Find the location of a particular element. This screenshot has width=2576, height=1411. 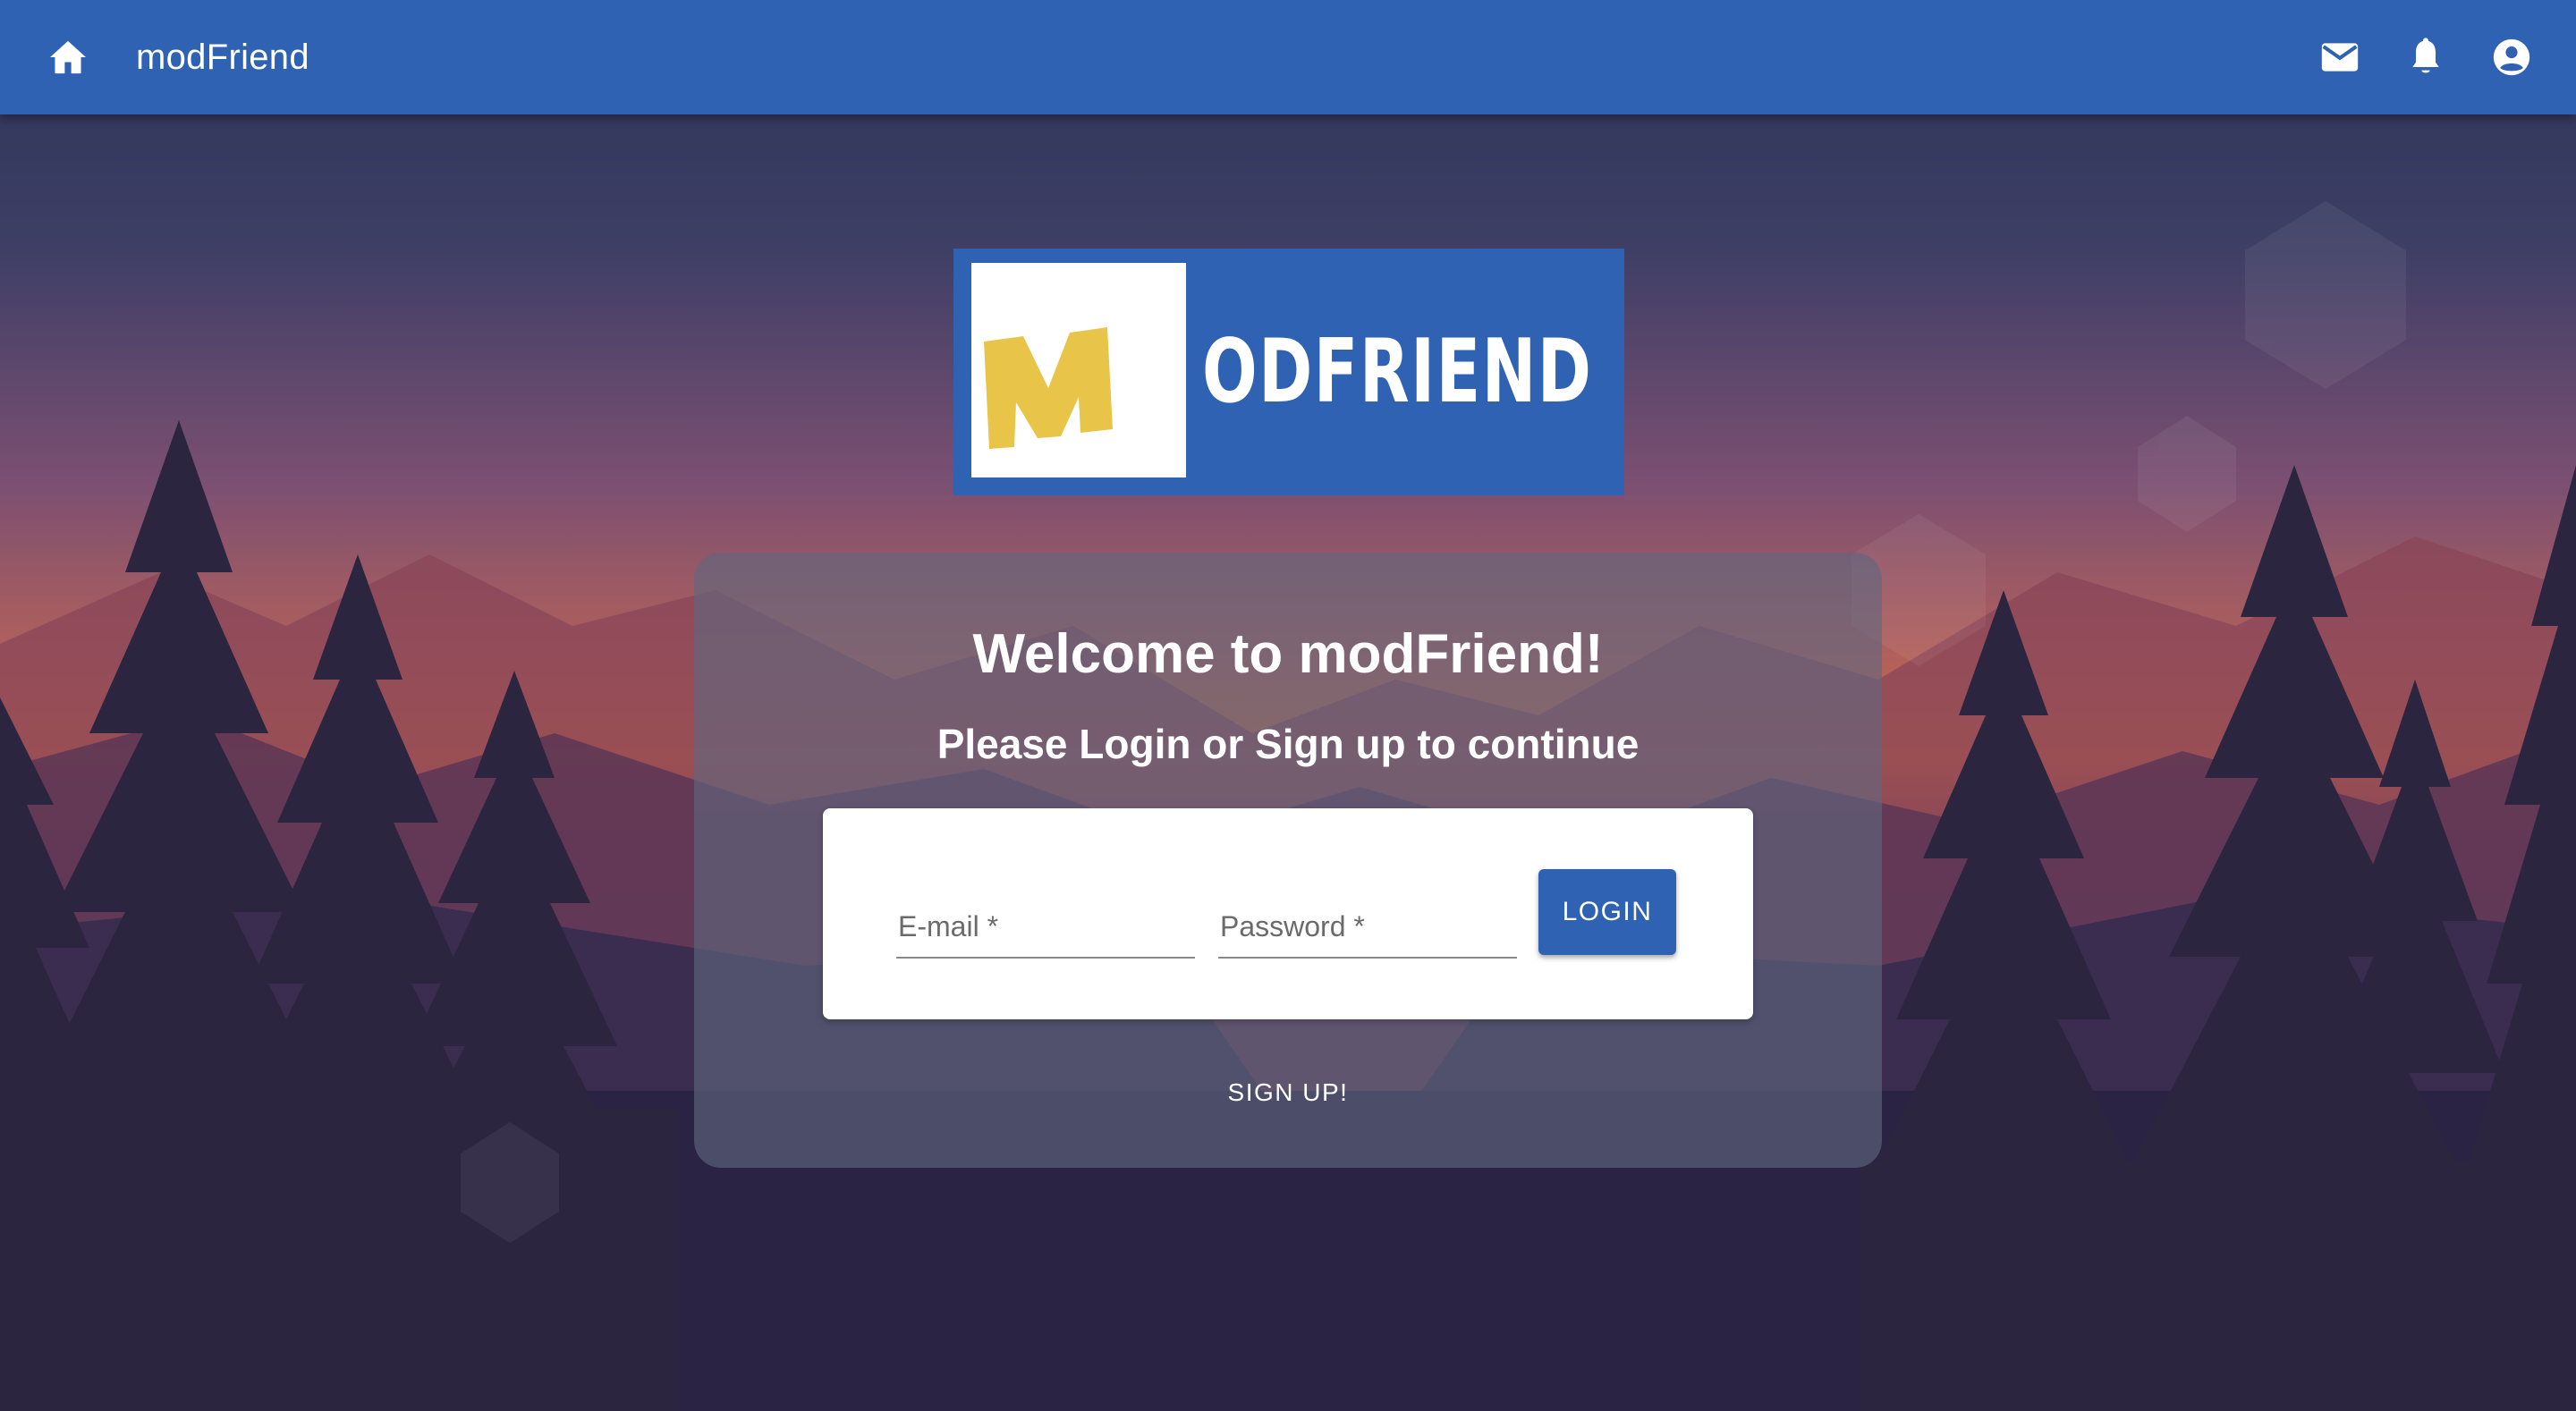

welcome-heading: Welcome to modFriend! is located at coordinates (1288, 654).